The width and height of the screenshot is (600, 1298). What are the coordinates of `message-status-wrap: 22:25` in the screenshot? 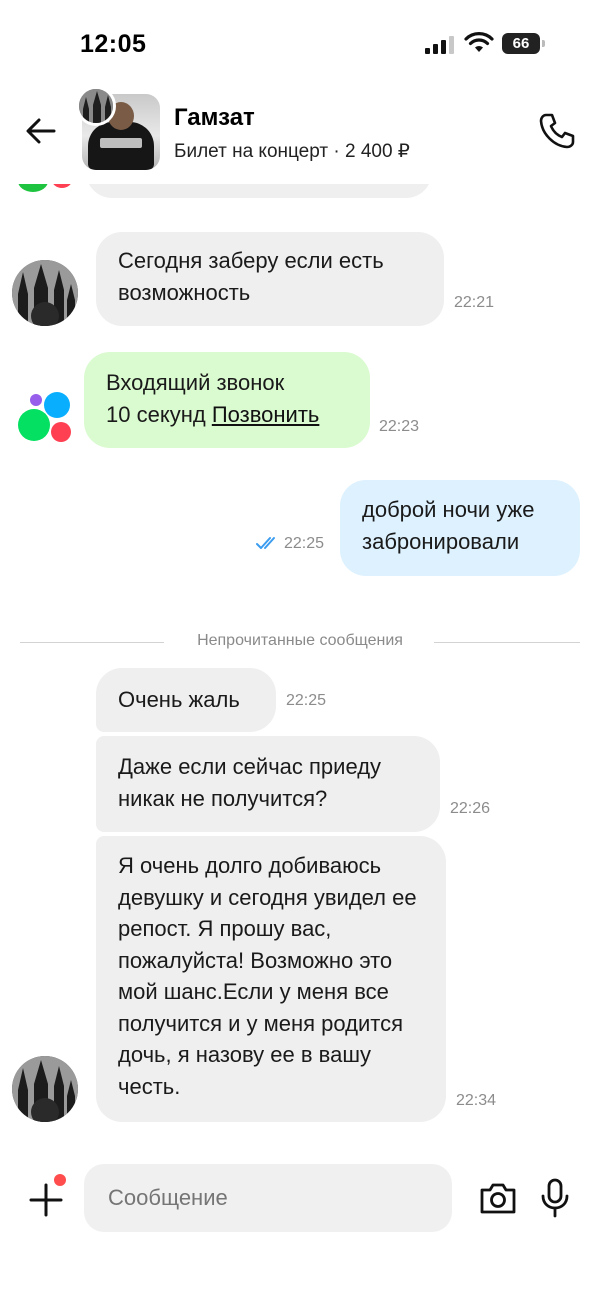 It's located at (296, 546).